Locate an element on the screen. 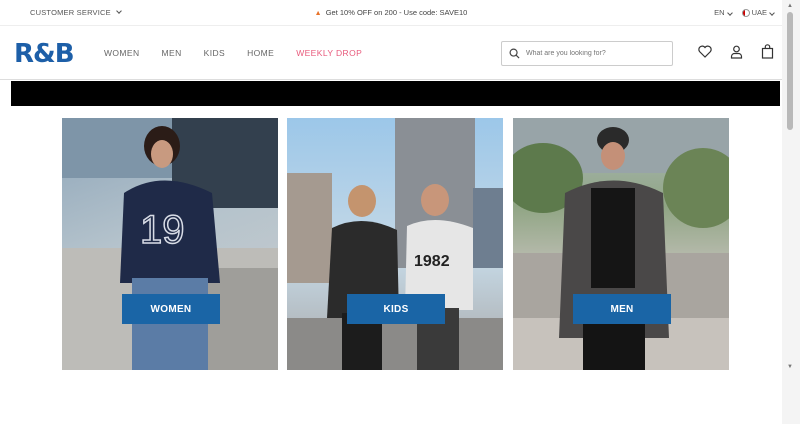 This screenshot has width=800, height=424. kids-button: KIDS is located at coordinates (396, 309).